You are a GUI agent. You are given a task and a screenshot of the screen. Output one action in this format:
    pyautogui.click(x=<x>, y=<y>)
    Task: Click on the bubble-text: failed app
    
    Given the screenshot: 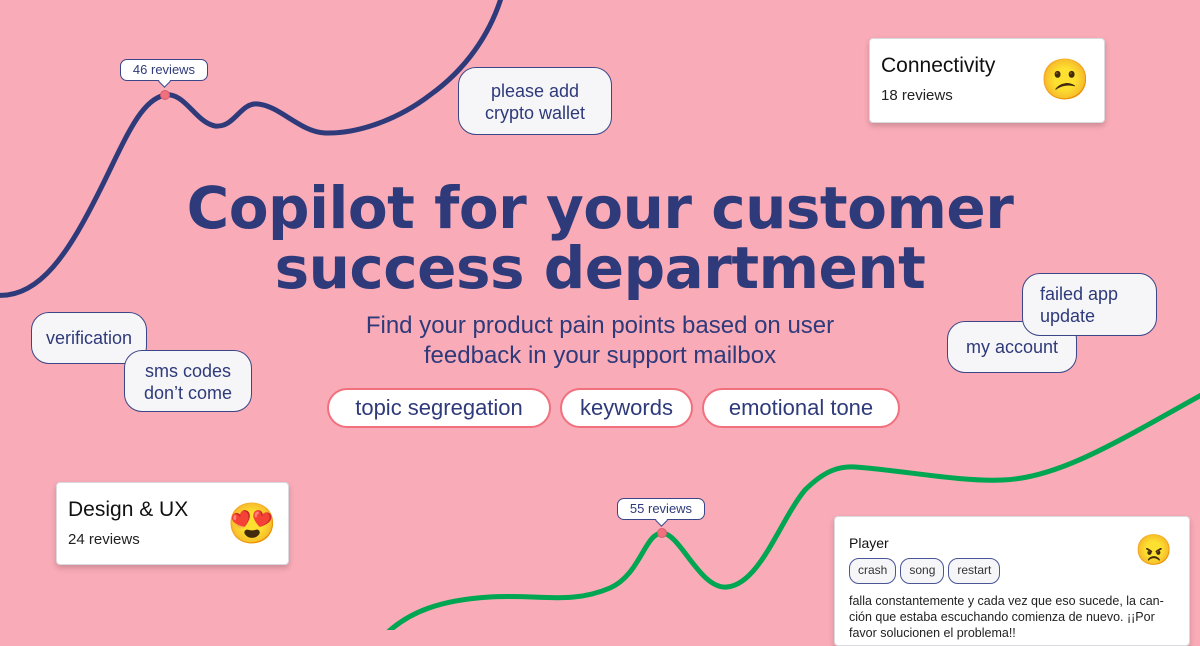 What is the action you would take?
    pyautogui.click(x=1079, y=294)
    